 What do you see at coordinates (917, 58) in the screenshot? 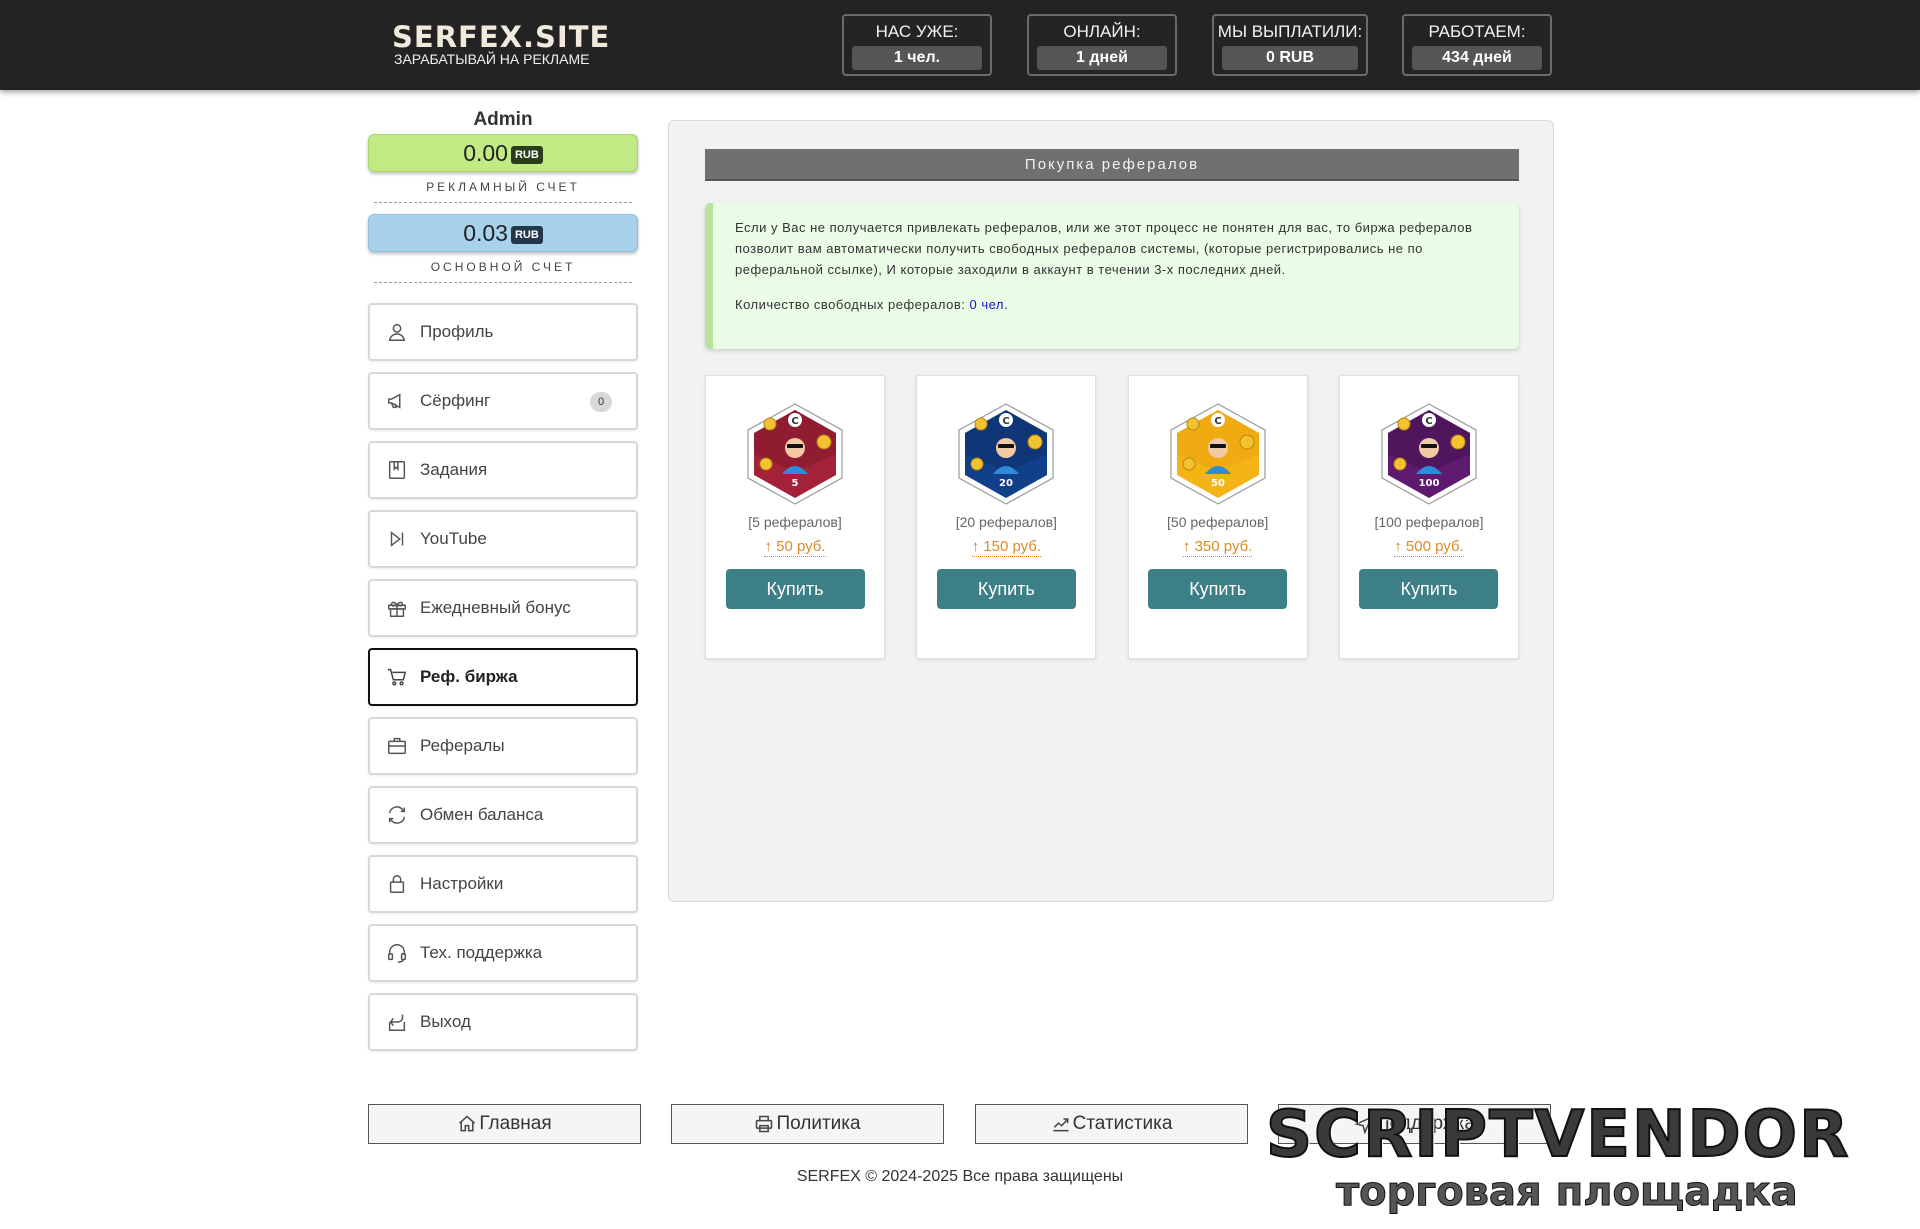
I see `stat-value: 1 чел.` at bounding box center [917, 58].